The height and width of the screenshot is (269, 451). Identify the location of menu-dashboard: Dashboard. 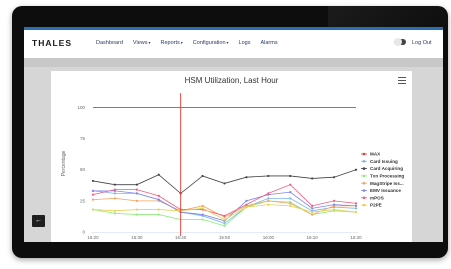
(109, 43).